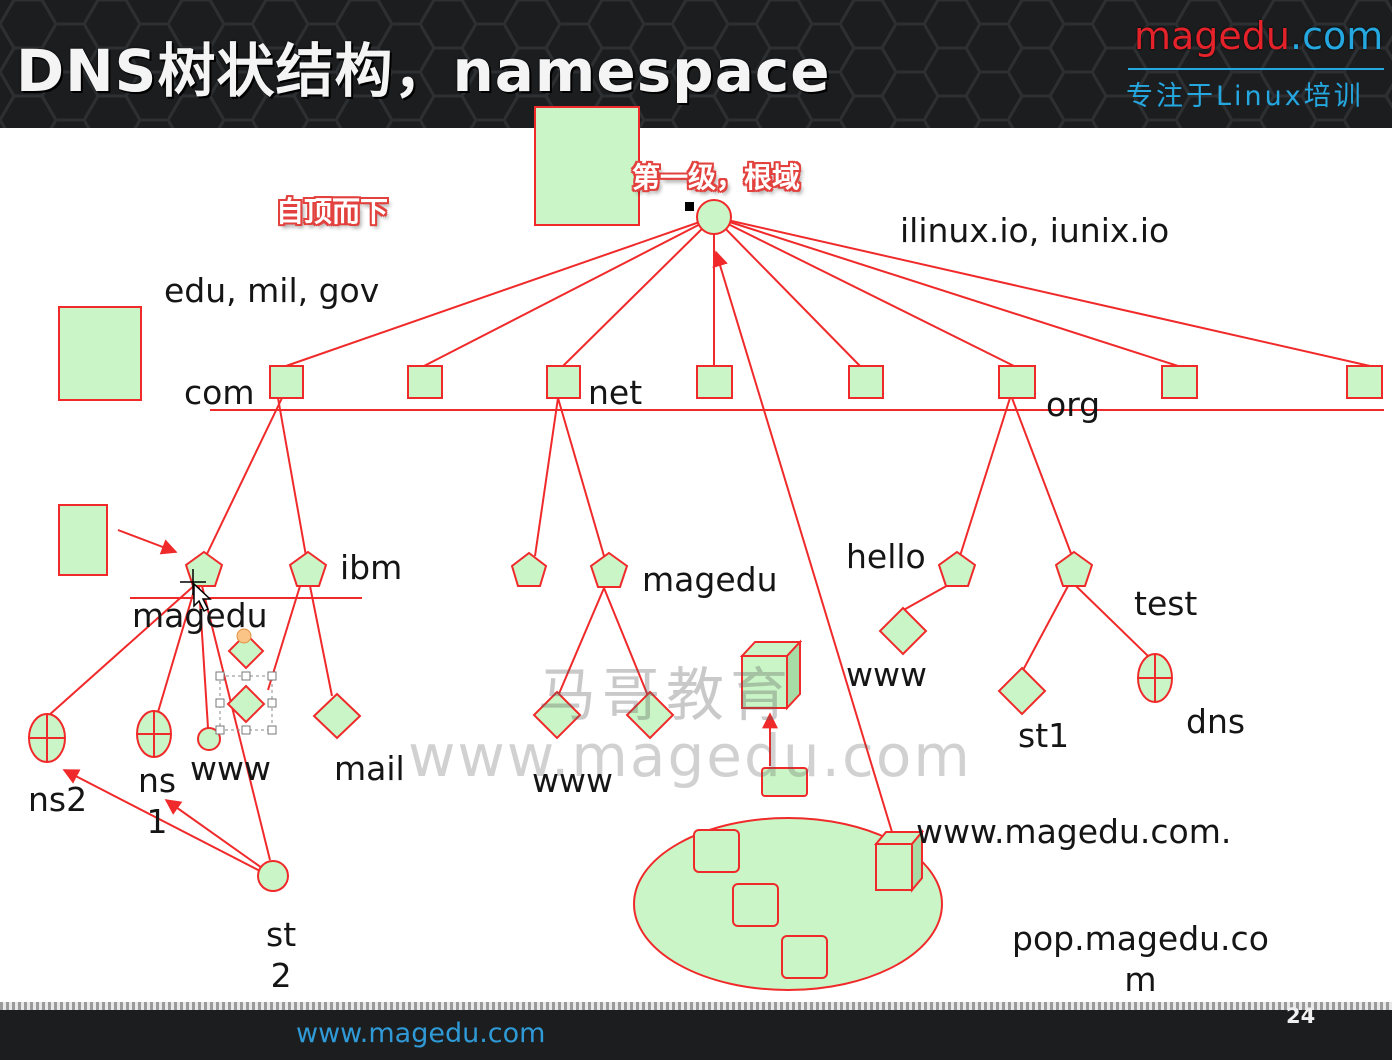  Describe the element at coordinates (272, 290) in the screenshot. I see `label-edu: edu, mil, gov` at that location.